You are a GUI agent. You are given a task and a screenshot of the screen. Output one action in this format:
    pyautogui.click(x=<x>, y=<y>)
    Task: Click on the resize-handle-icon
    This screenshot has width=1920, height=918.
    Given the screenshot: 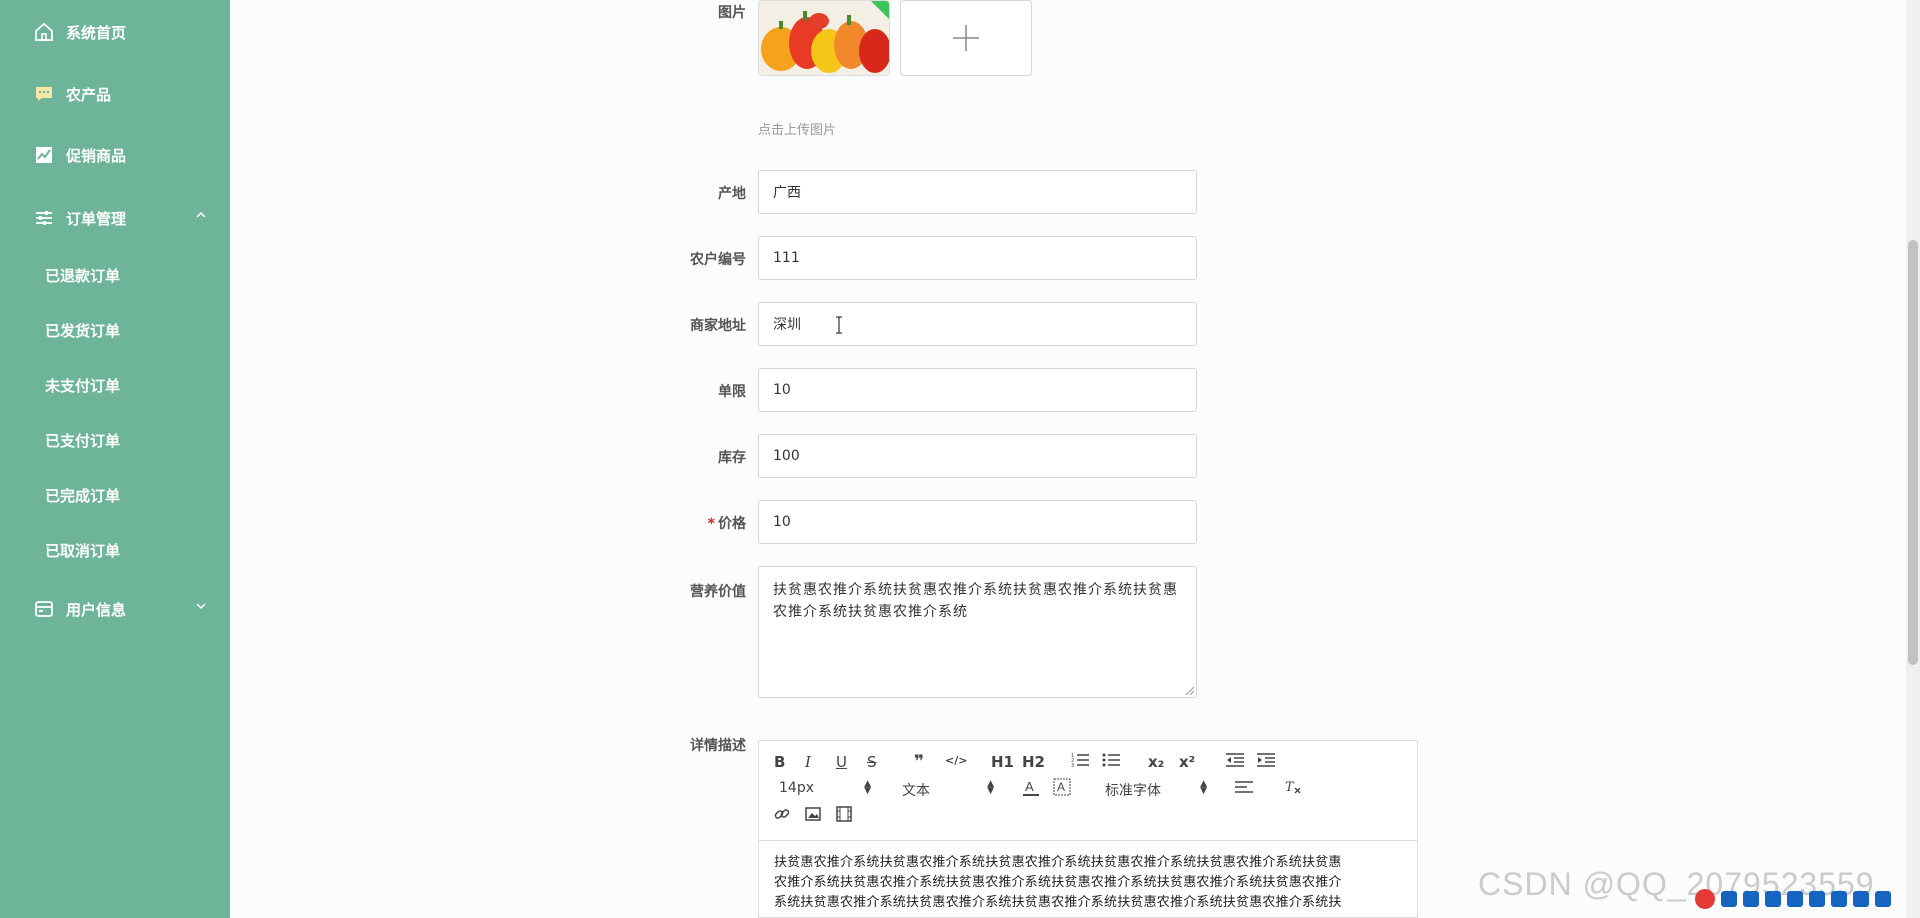 What is the action you would take?
    pyautogui.click(x=1189, y=690)
    